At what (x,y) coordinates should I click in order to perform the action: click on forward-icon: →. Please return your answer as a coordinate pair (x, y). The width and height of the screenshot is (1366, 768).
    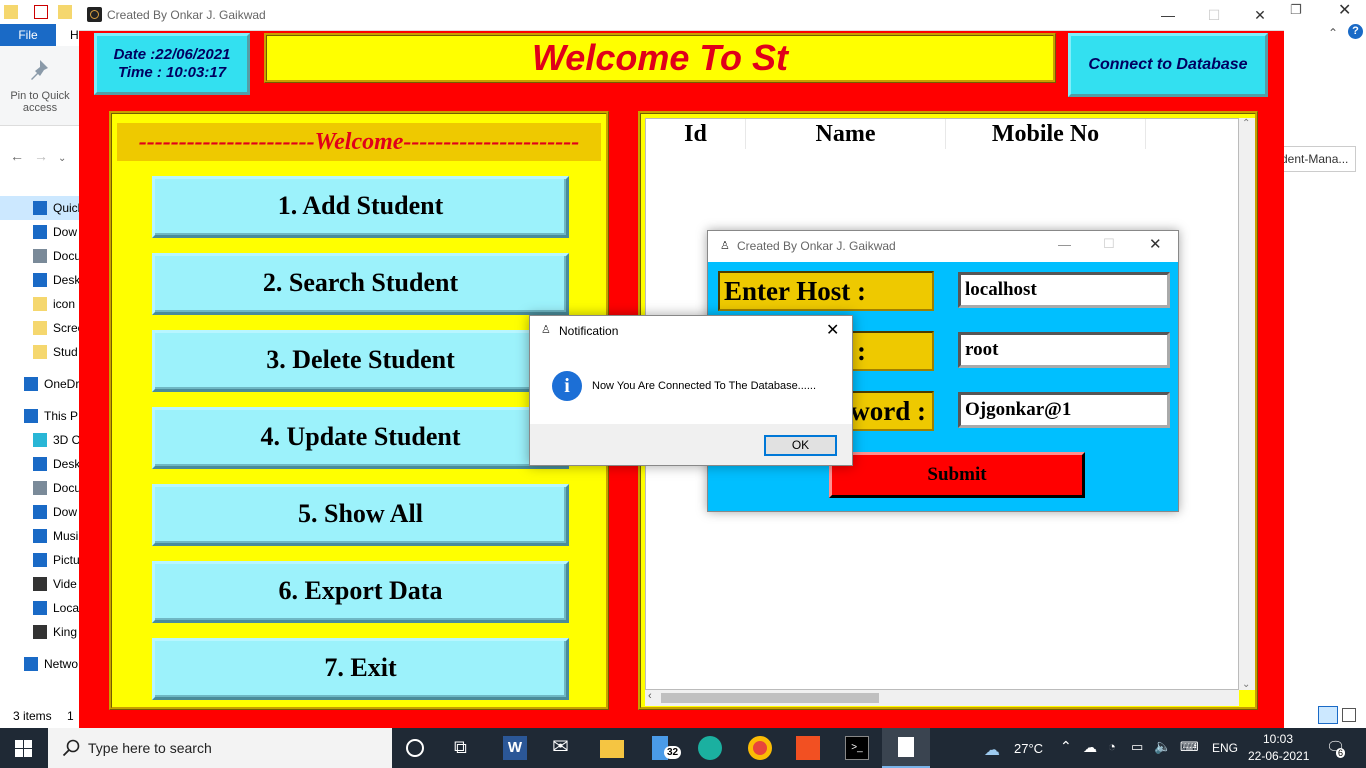
    Looking at the image, I should click on (46, 156).